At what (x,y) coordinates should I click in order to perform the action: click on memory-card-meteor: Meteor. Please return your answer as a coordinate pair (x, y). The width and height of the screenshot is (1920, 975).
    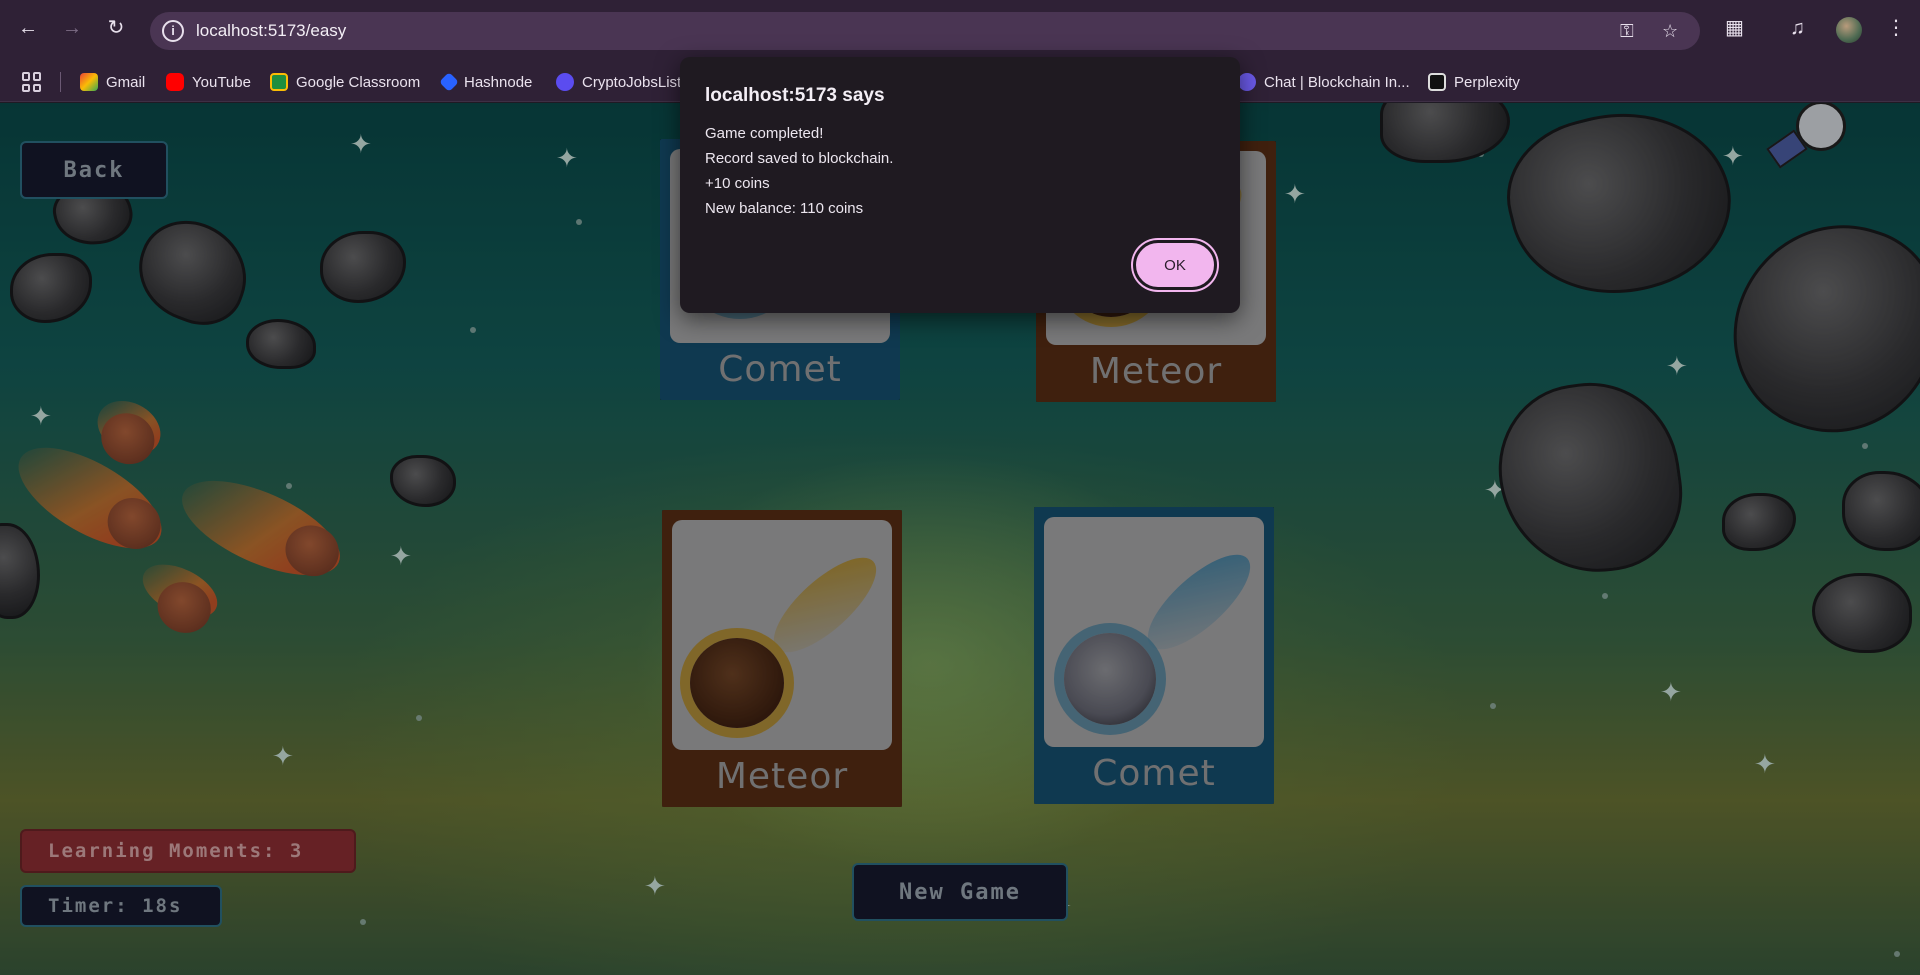
    Looking at the image, I should click on (782, 658).